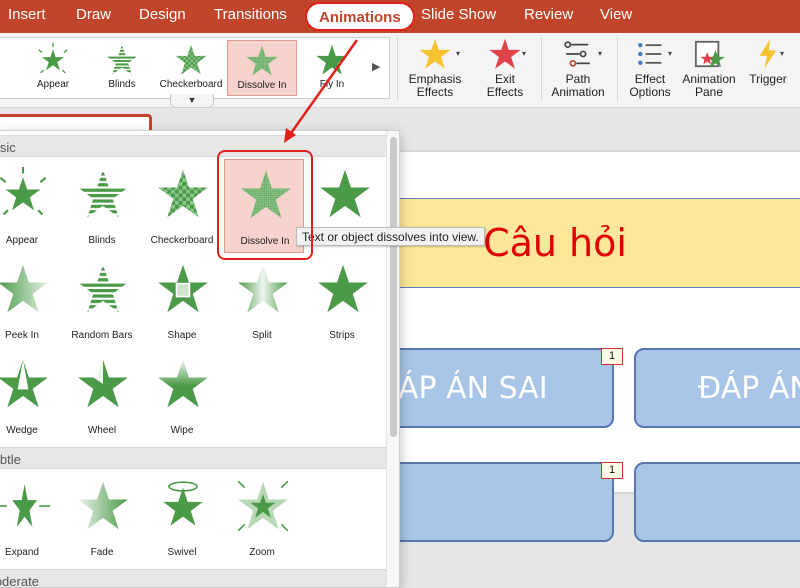 The image size is (800, 588). Describe the element at coordinates (22, 552) in the screenshot. I see `effect-label: Expand` at that location.